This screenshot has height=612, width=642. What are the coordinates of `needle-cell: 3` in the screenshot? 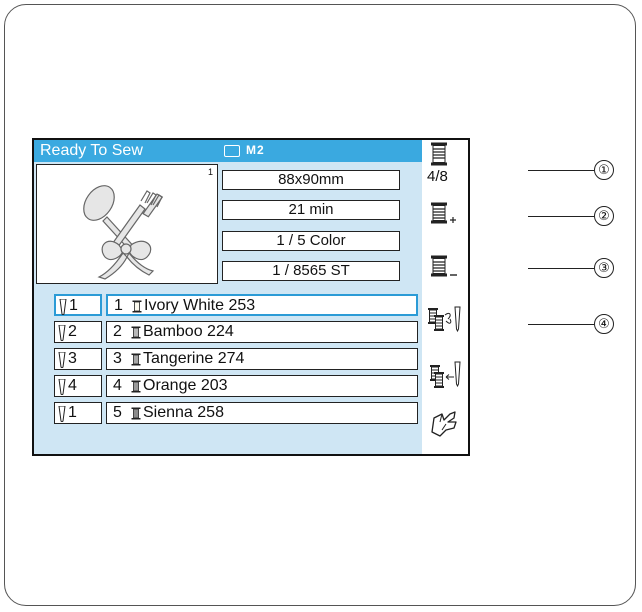 It's located at (78, 359).